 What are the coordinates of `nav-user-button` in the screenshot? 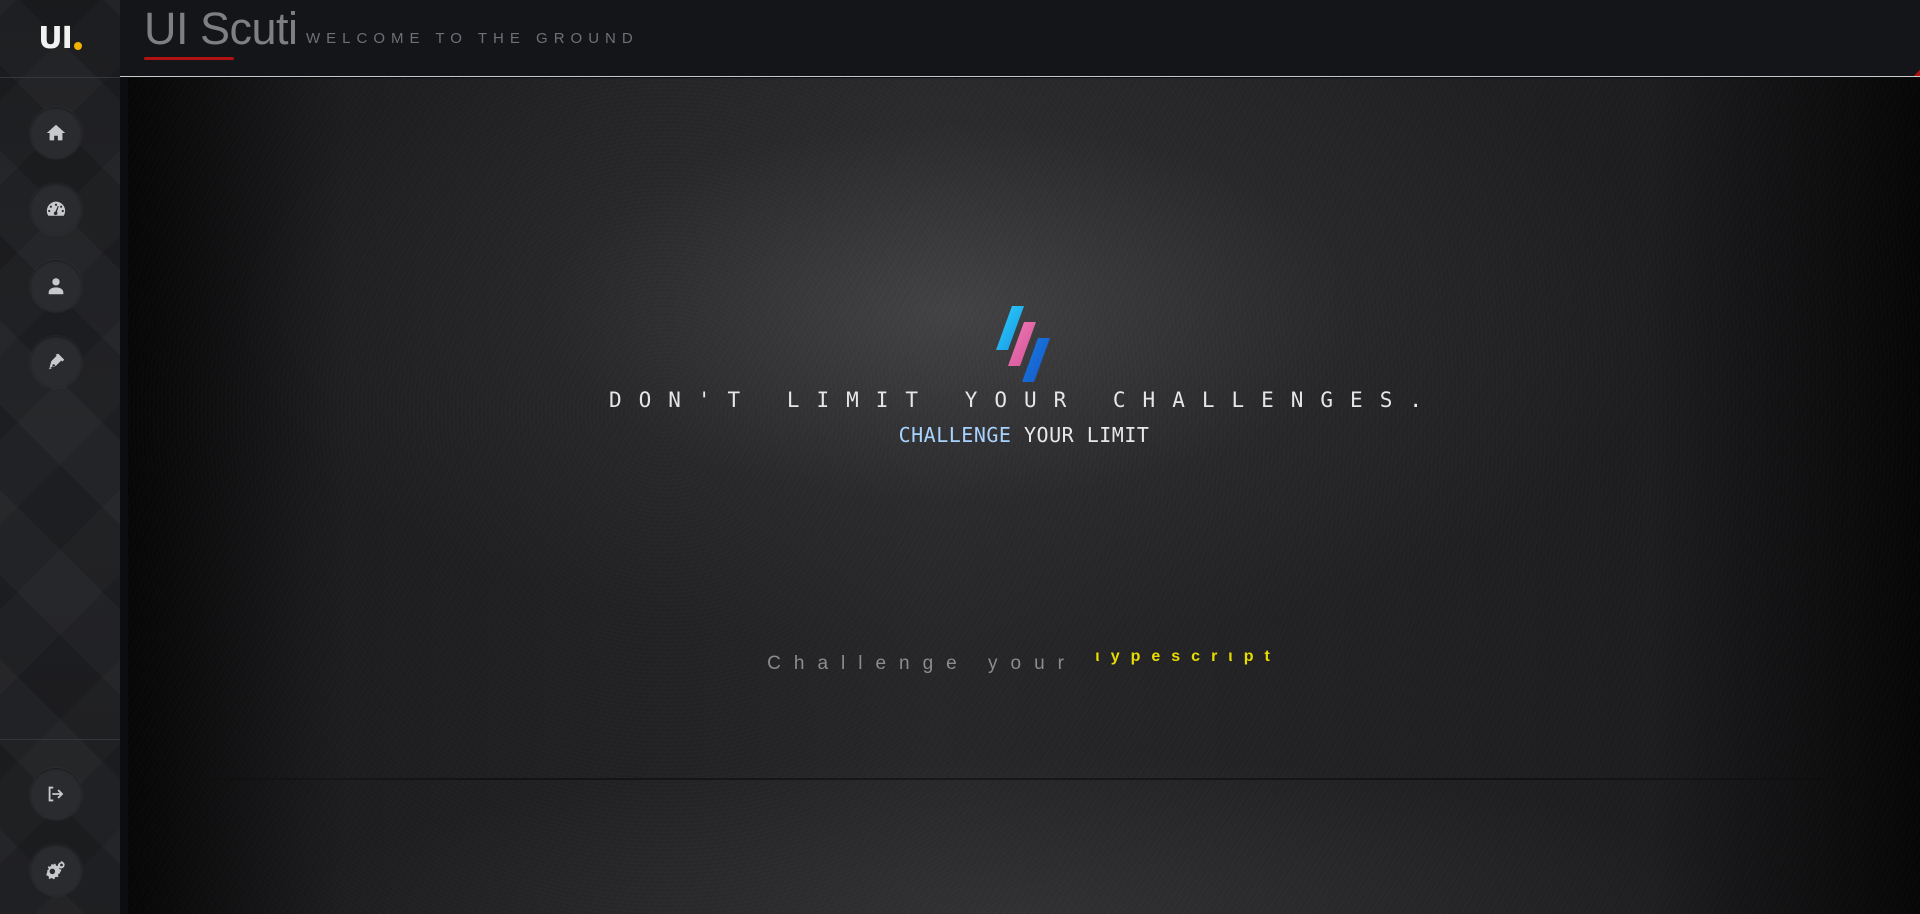 It's located at (56, 286).